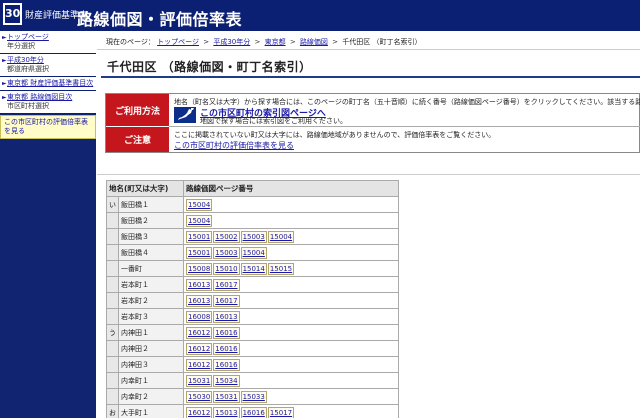  Describe the element at coordinates (199, 316) in the screenshot. I see `page-number-link: 16008` at that location.